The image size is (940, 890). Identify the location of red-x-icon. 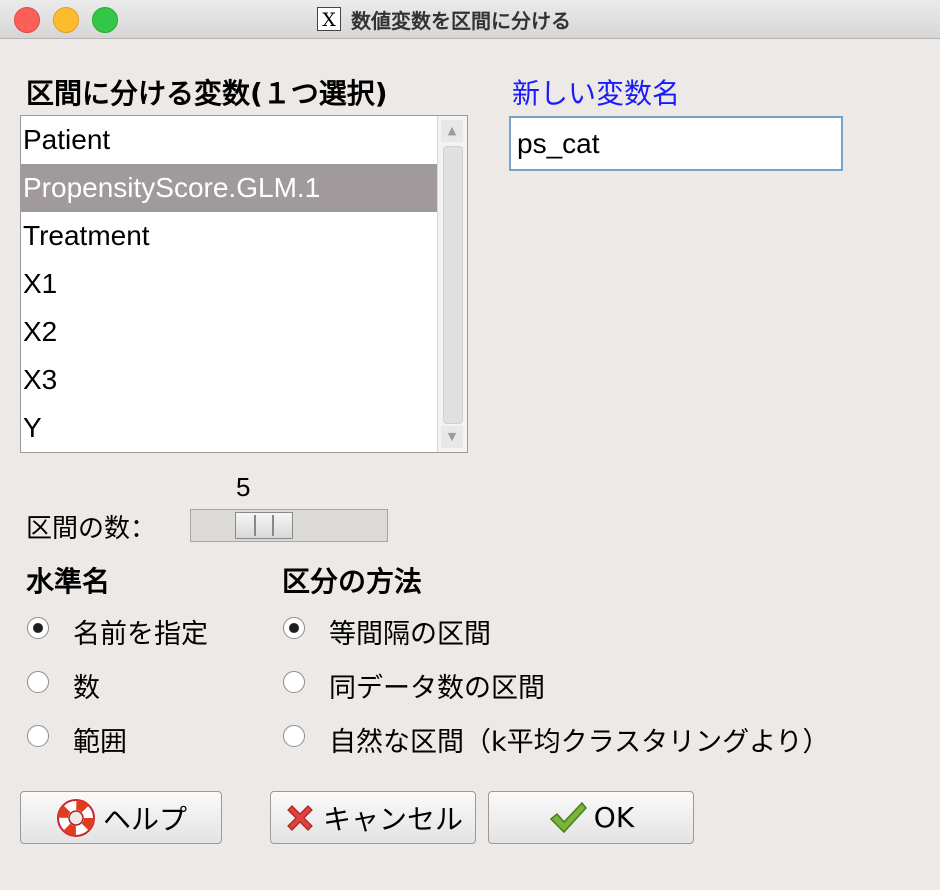
(300, 817).